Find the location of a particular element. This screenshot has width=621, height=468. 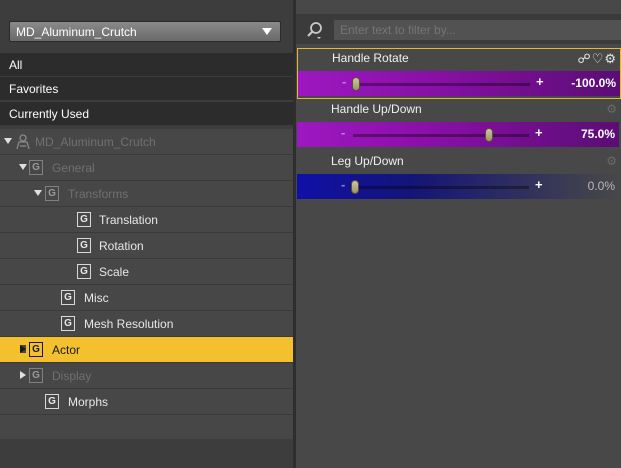

parameter-name: Leg Up/Down is located at coordinates (367, 161).